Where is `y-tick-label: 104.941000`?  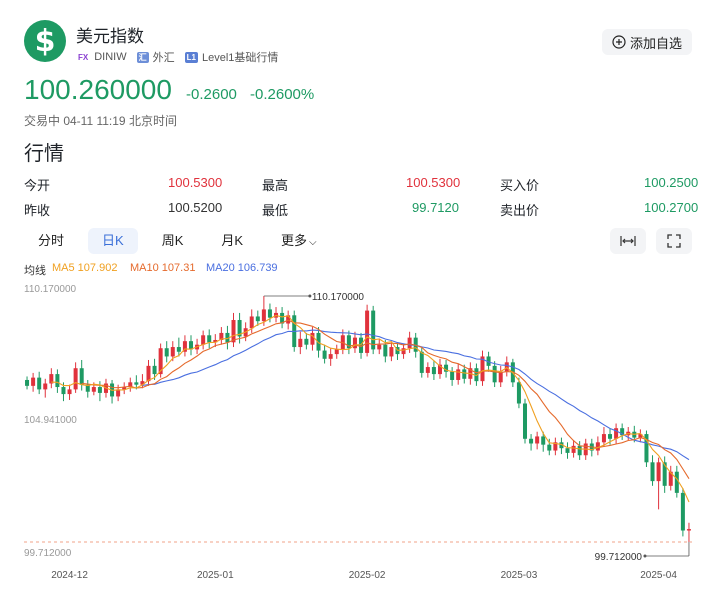
y-tick-label: 104.941000 is located at coordinates (50, 420).